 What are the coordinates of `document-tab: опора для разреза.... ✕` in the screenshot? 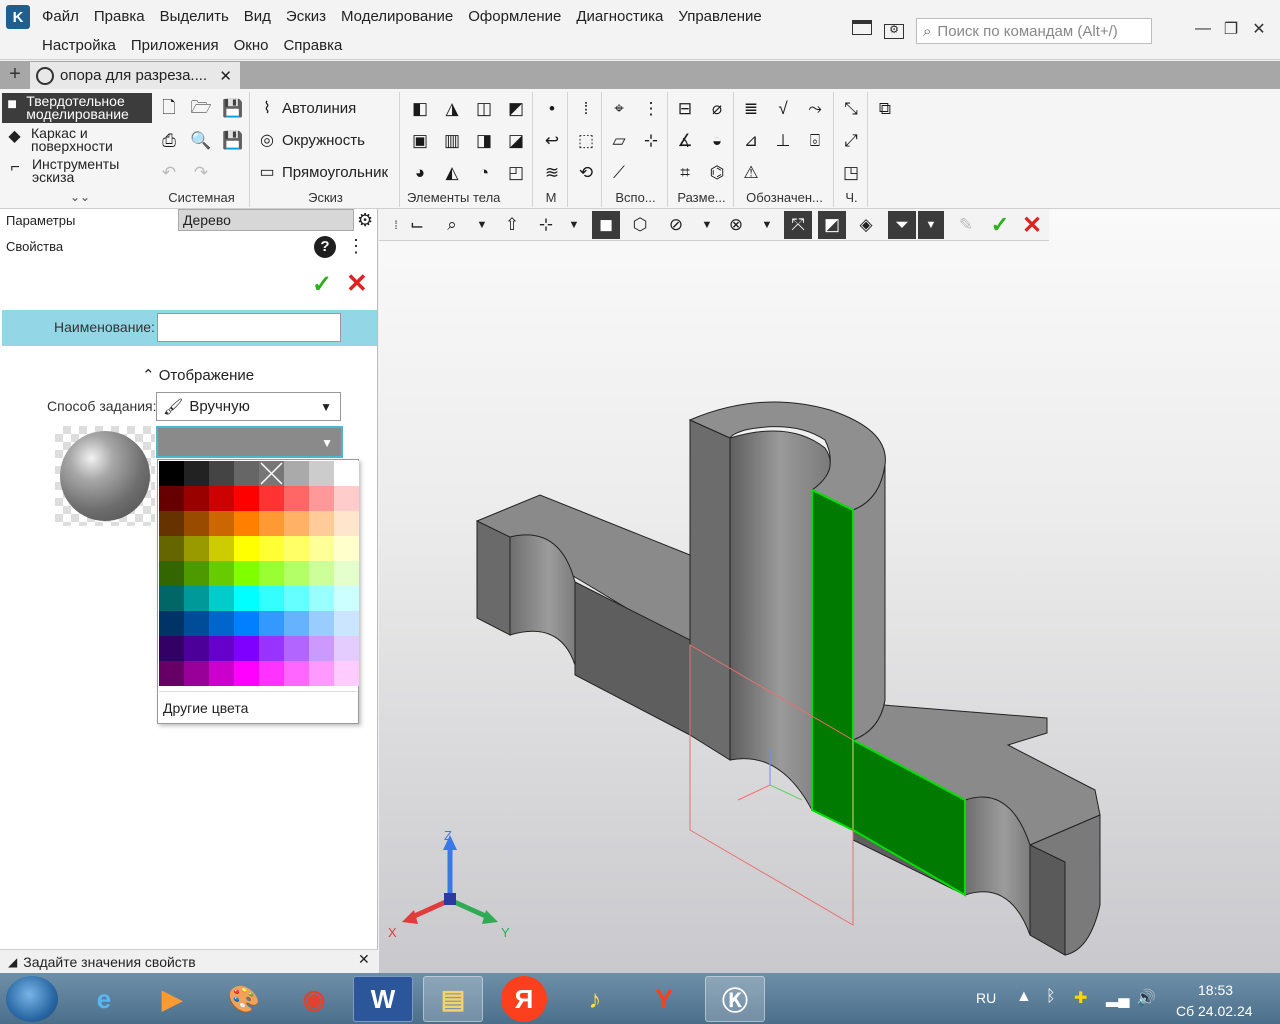 It's located at (135, 75).